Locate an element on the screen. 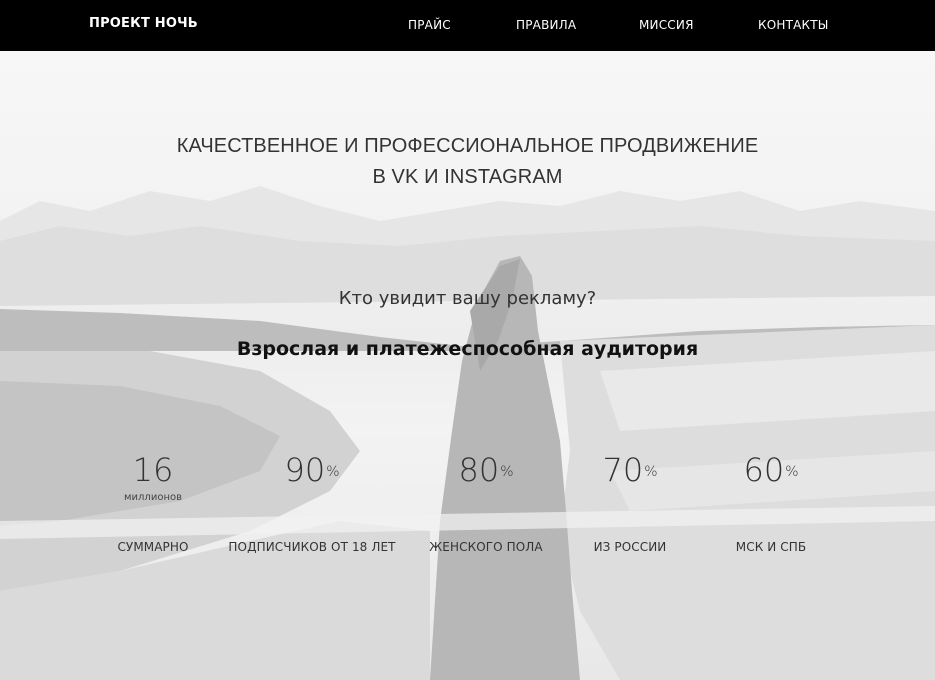 The height and width of the screenshot is (680, 935). nav-link-mission: МИССИЯ is located at coordinates (666, 25).